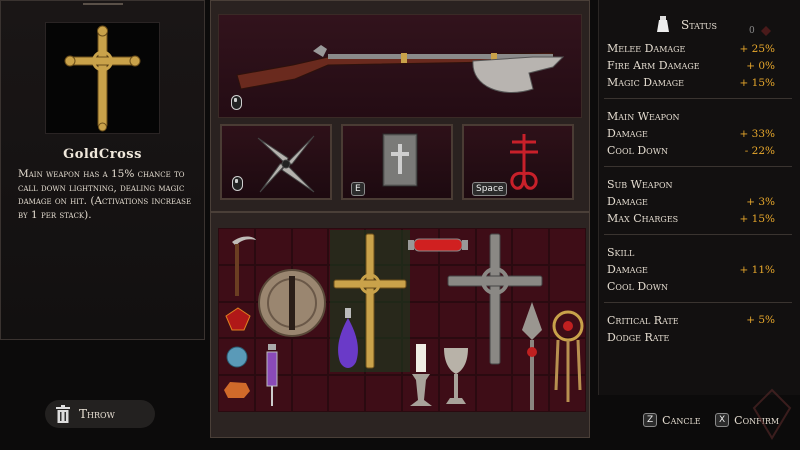 The image size is (800, 450). I want to click on subweapon-slot, so click(276, 162).